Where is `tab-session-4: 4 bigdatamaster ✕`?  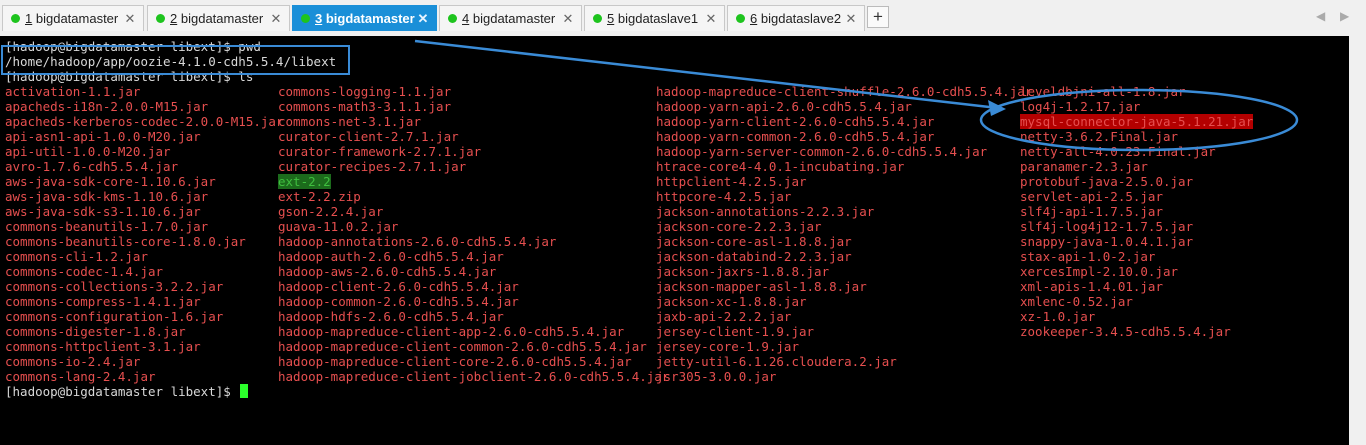 tab-session-4: 4 bigdatamaster ✕ is located at coordinates (510, 18).